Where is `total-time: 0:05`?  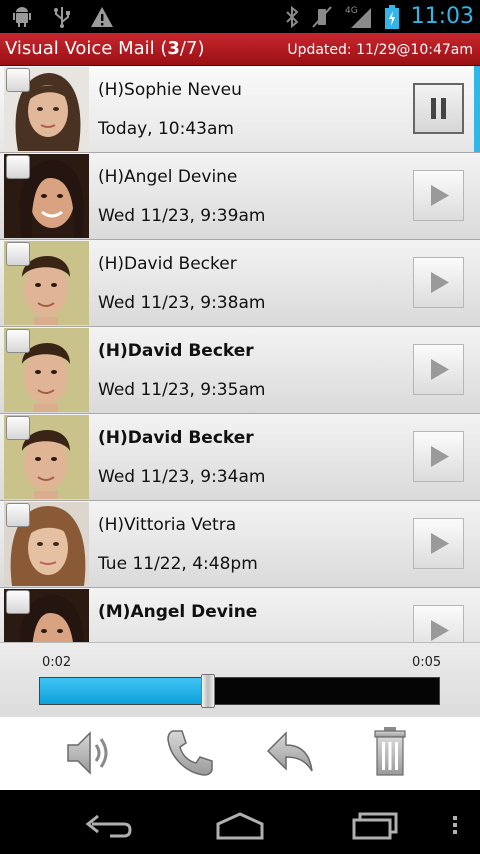 total-time: 0:05 is located at coordinates (427, 662).